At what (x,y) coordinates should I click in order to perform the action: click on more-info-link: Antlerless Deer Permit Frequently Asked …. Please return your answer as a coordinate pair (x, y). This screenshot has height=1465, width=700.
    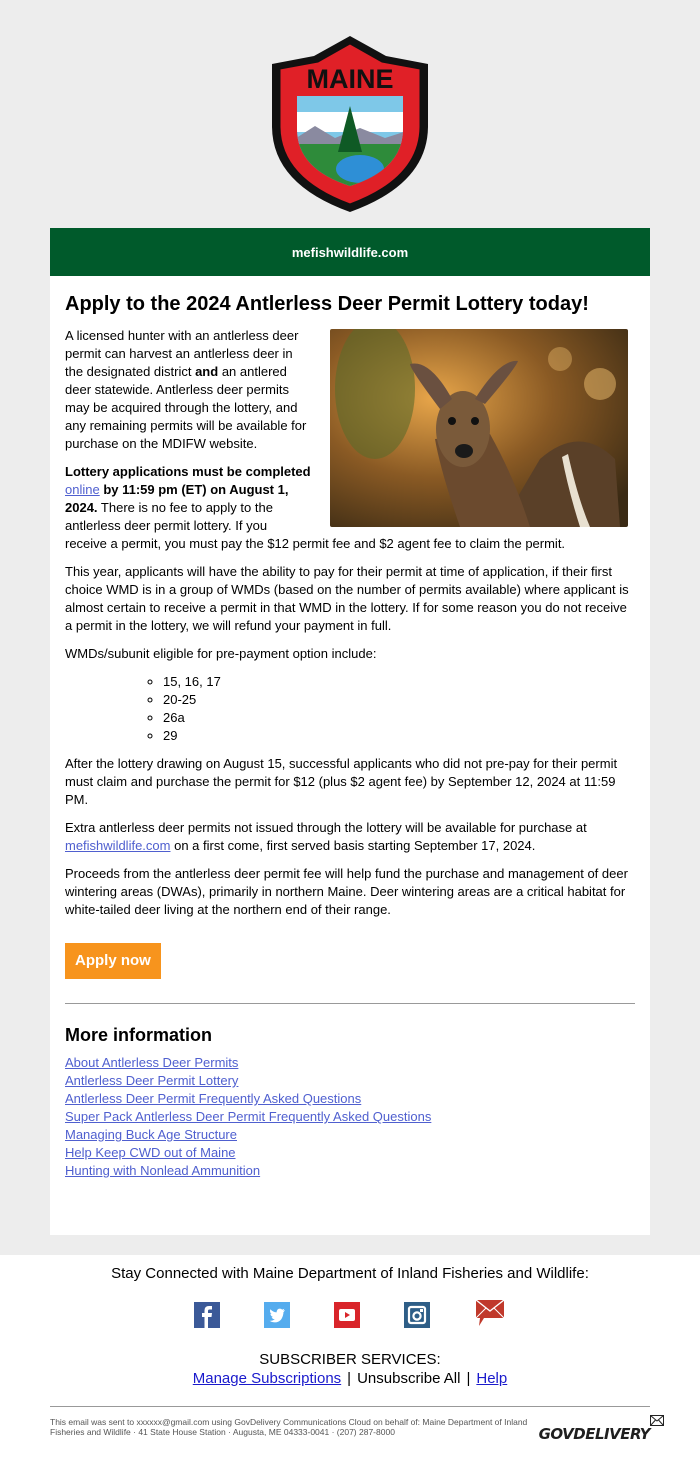
    Looking at the image, I should click on (350, 1099).